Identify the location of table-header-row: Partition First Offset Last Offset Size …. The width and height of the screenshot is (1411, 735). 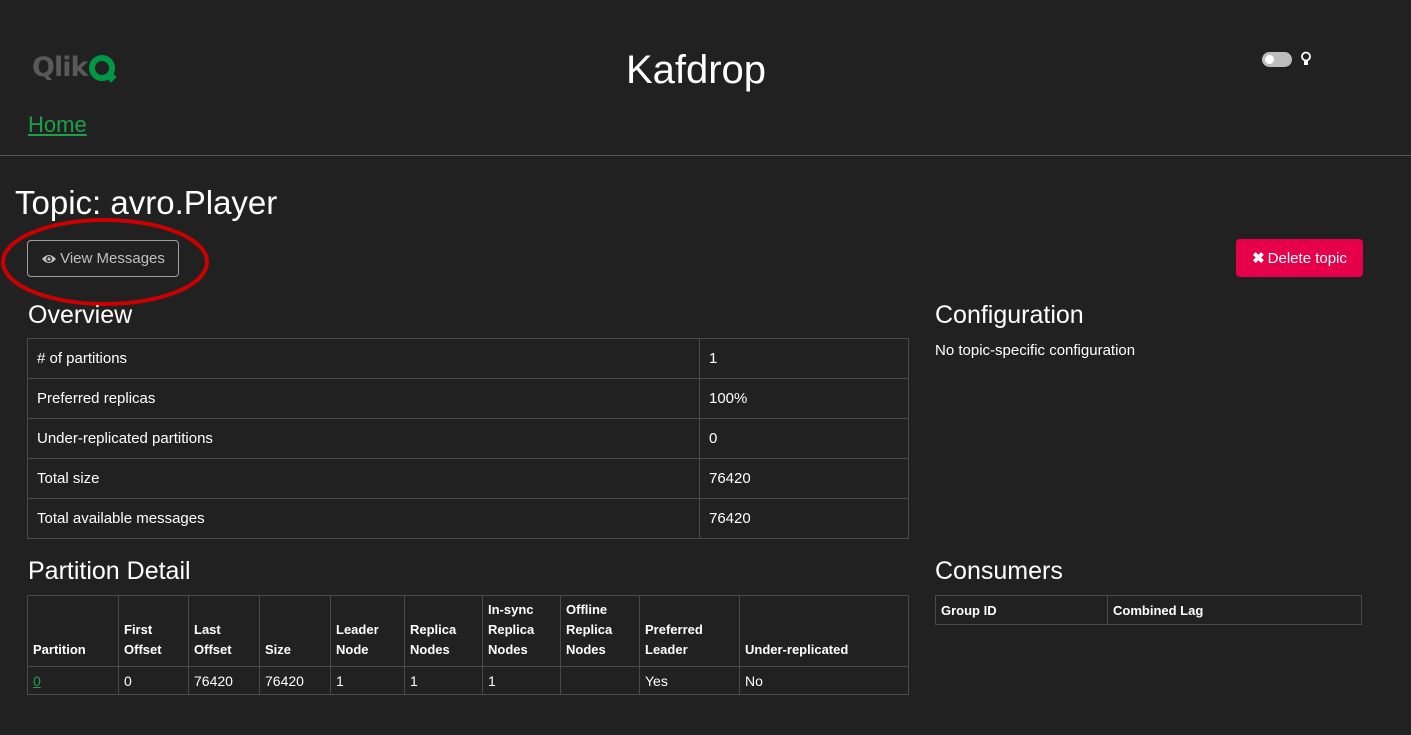
(468, 631).